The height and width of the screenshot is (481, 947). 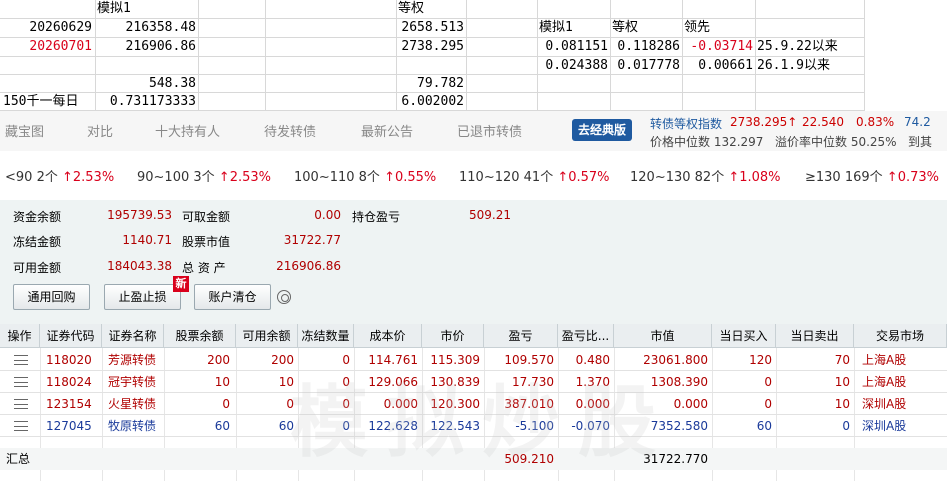 I want to click on available-label: 可用金额, so click(x=37, y=268).